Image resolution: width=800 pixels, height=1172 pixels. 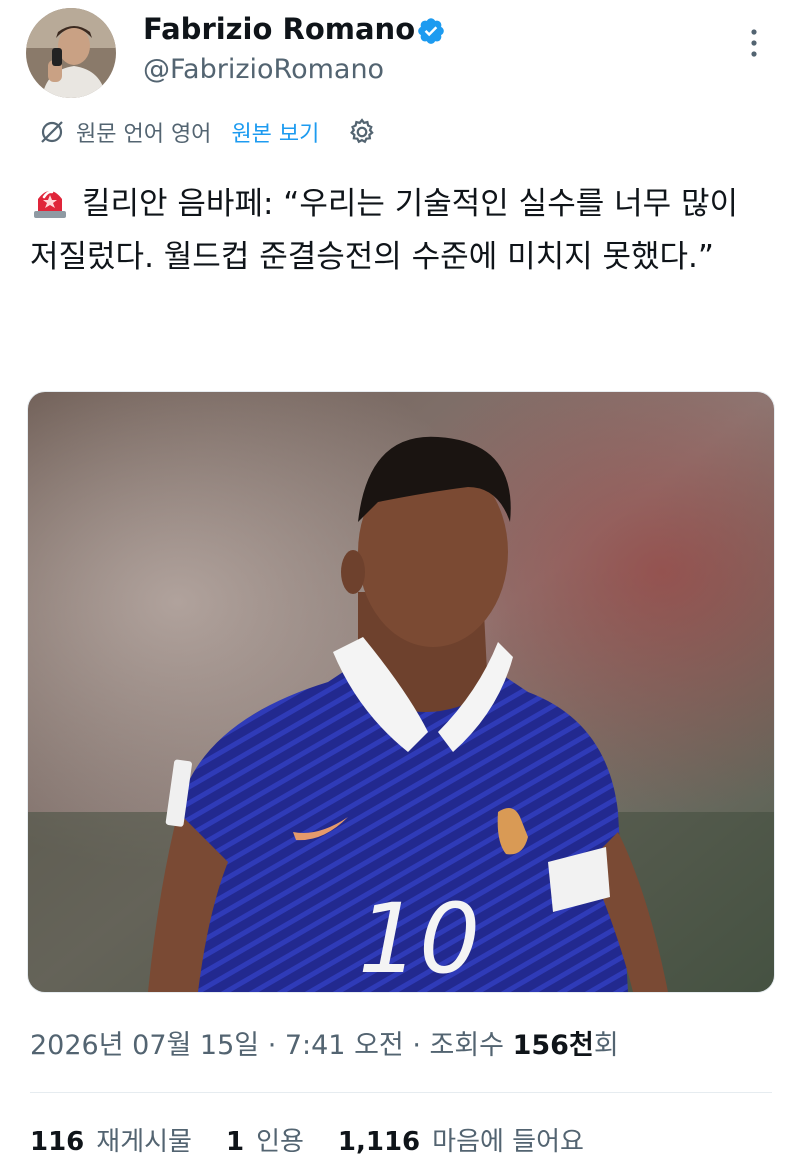 What do you see at coordinates (419, 937) in the screenshot?
I see `jersey-number: 10` at bounding box center [419, 937].